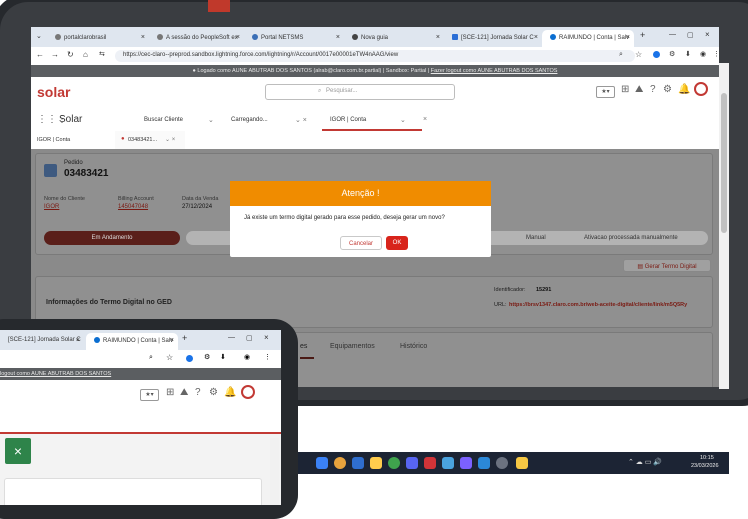 Image resolution: width=748 pixels, height=519 pixels. Describe the element at coordinates (413, 346) in the screenshot. I see `tab-historico: Histórico` at that location.